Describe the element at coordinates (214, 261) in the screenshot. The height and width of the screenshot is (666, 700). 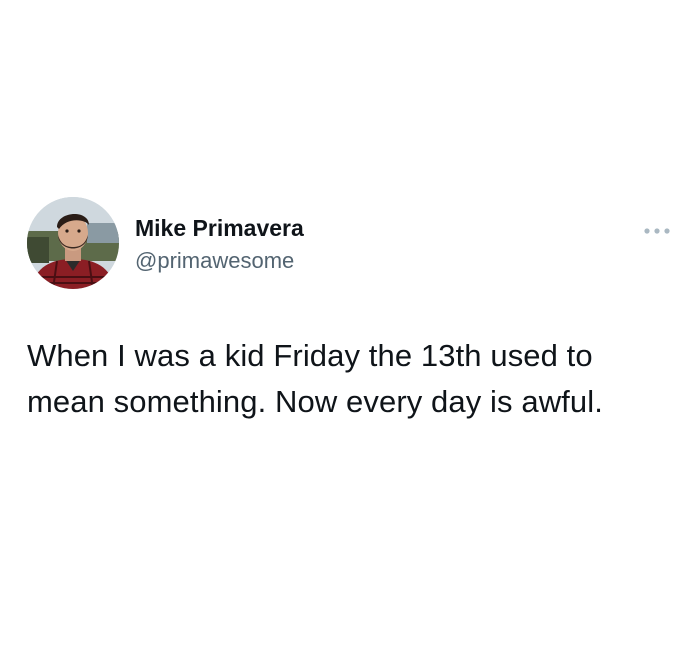
I see `author-handle: @primawesome` at that location.